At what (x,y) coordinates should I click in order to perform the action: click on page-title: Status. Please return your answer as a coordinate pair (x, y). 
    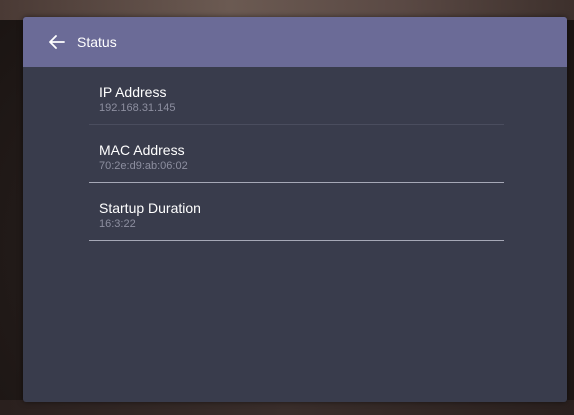
    Looking at the image, I should click on (97, 42).